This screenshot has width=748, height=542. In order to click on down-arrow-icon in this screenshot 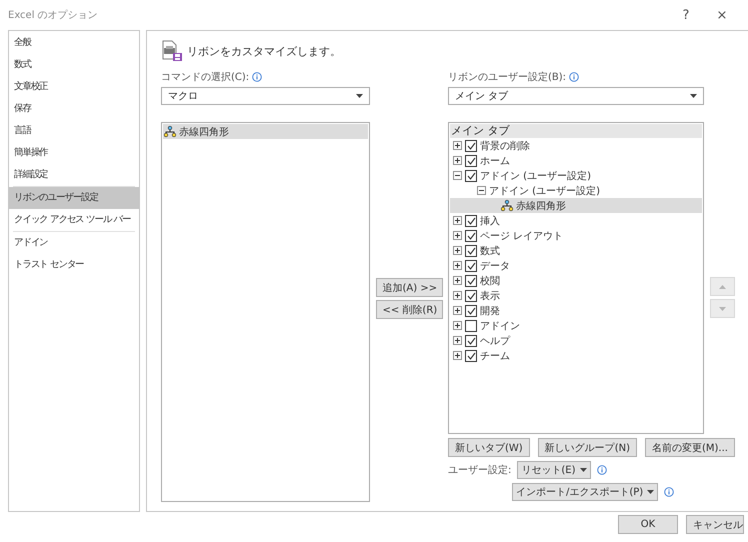, I will do `click(722, 308)`.